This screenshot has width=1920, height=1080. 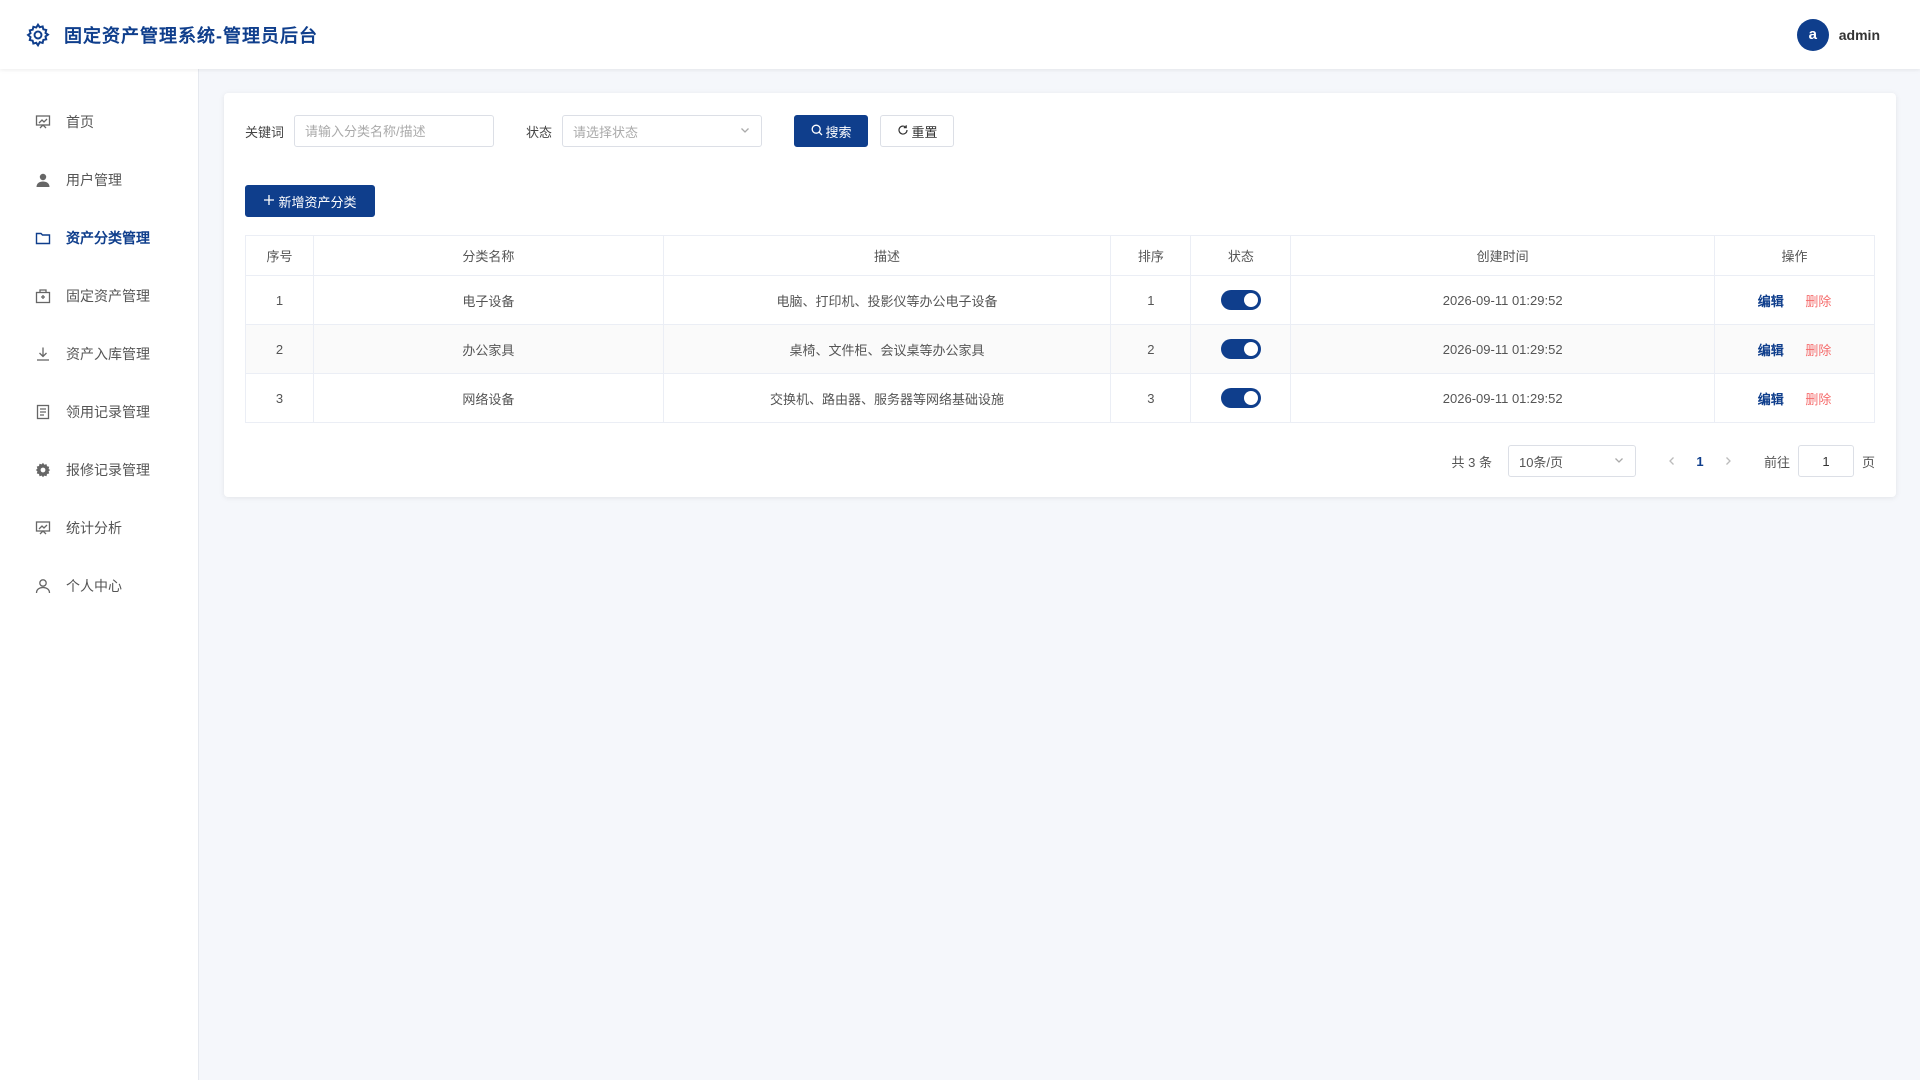 What do you see at coordinates (94, 180) in the screenshot?
I see `sidebar-item-label: 用户管理` at bounding box center [94, 180].